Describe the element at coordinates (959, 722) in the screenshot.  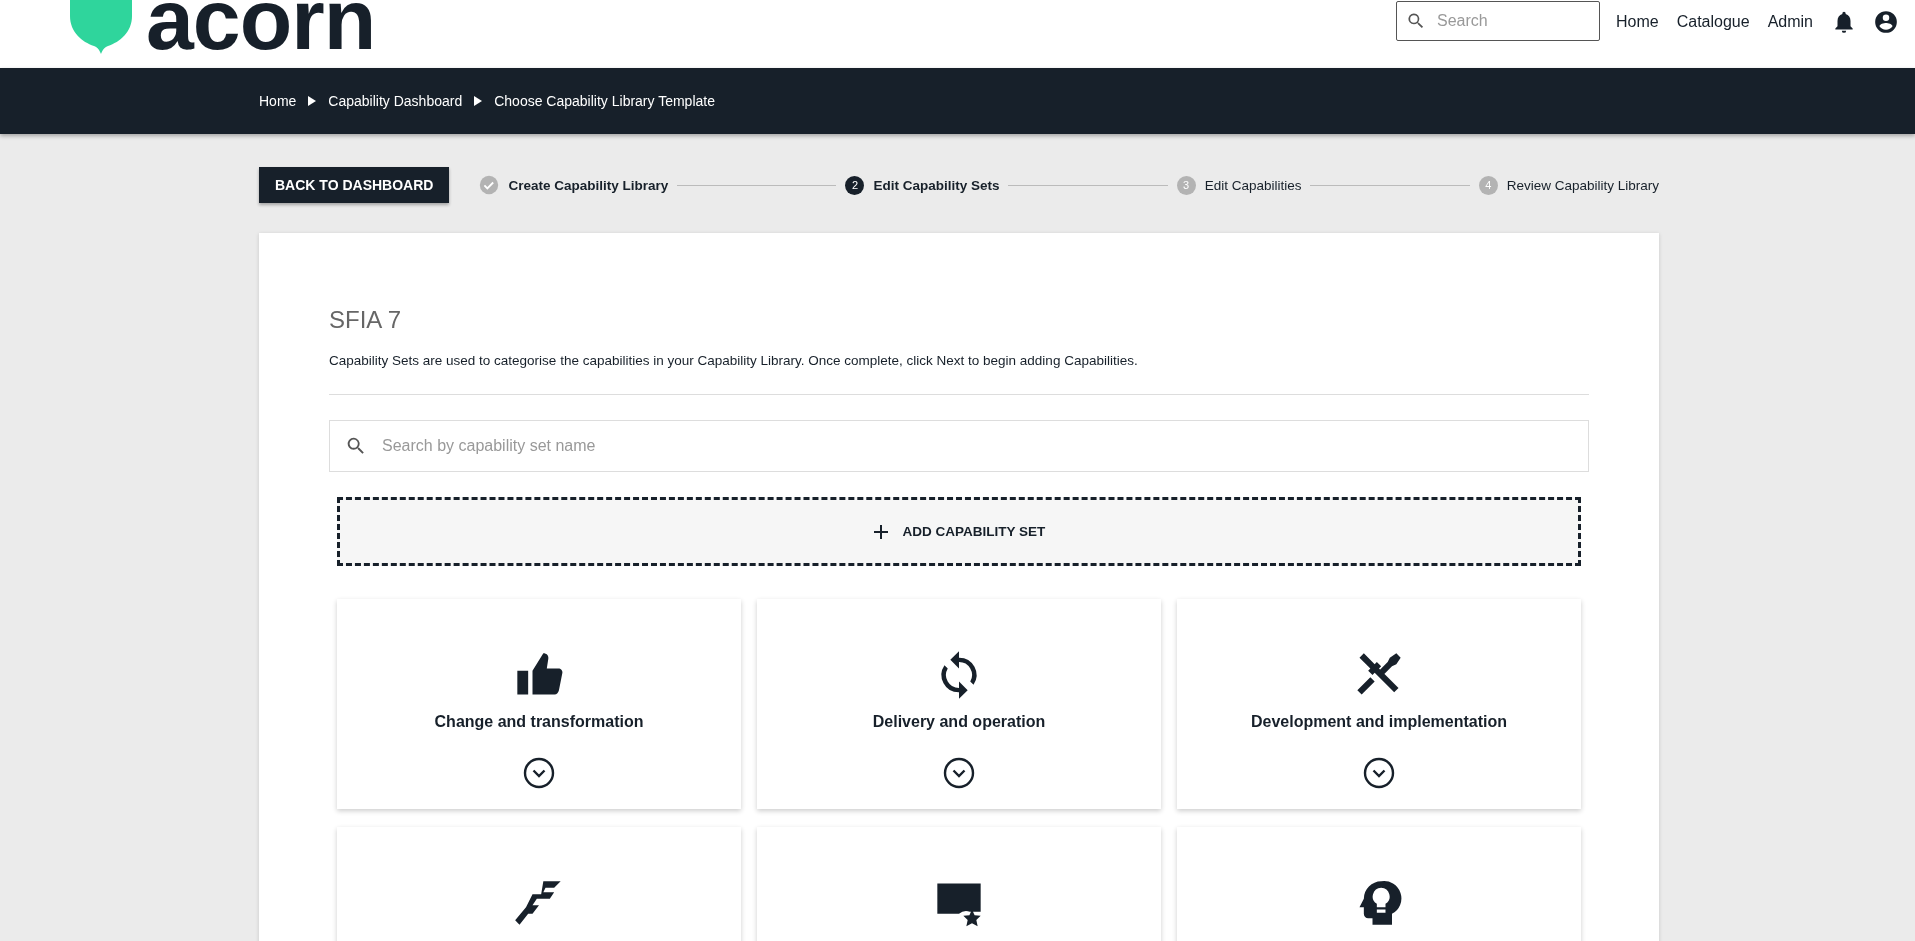
I see `card-title: Delivery and operation` at that location.